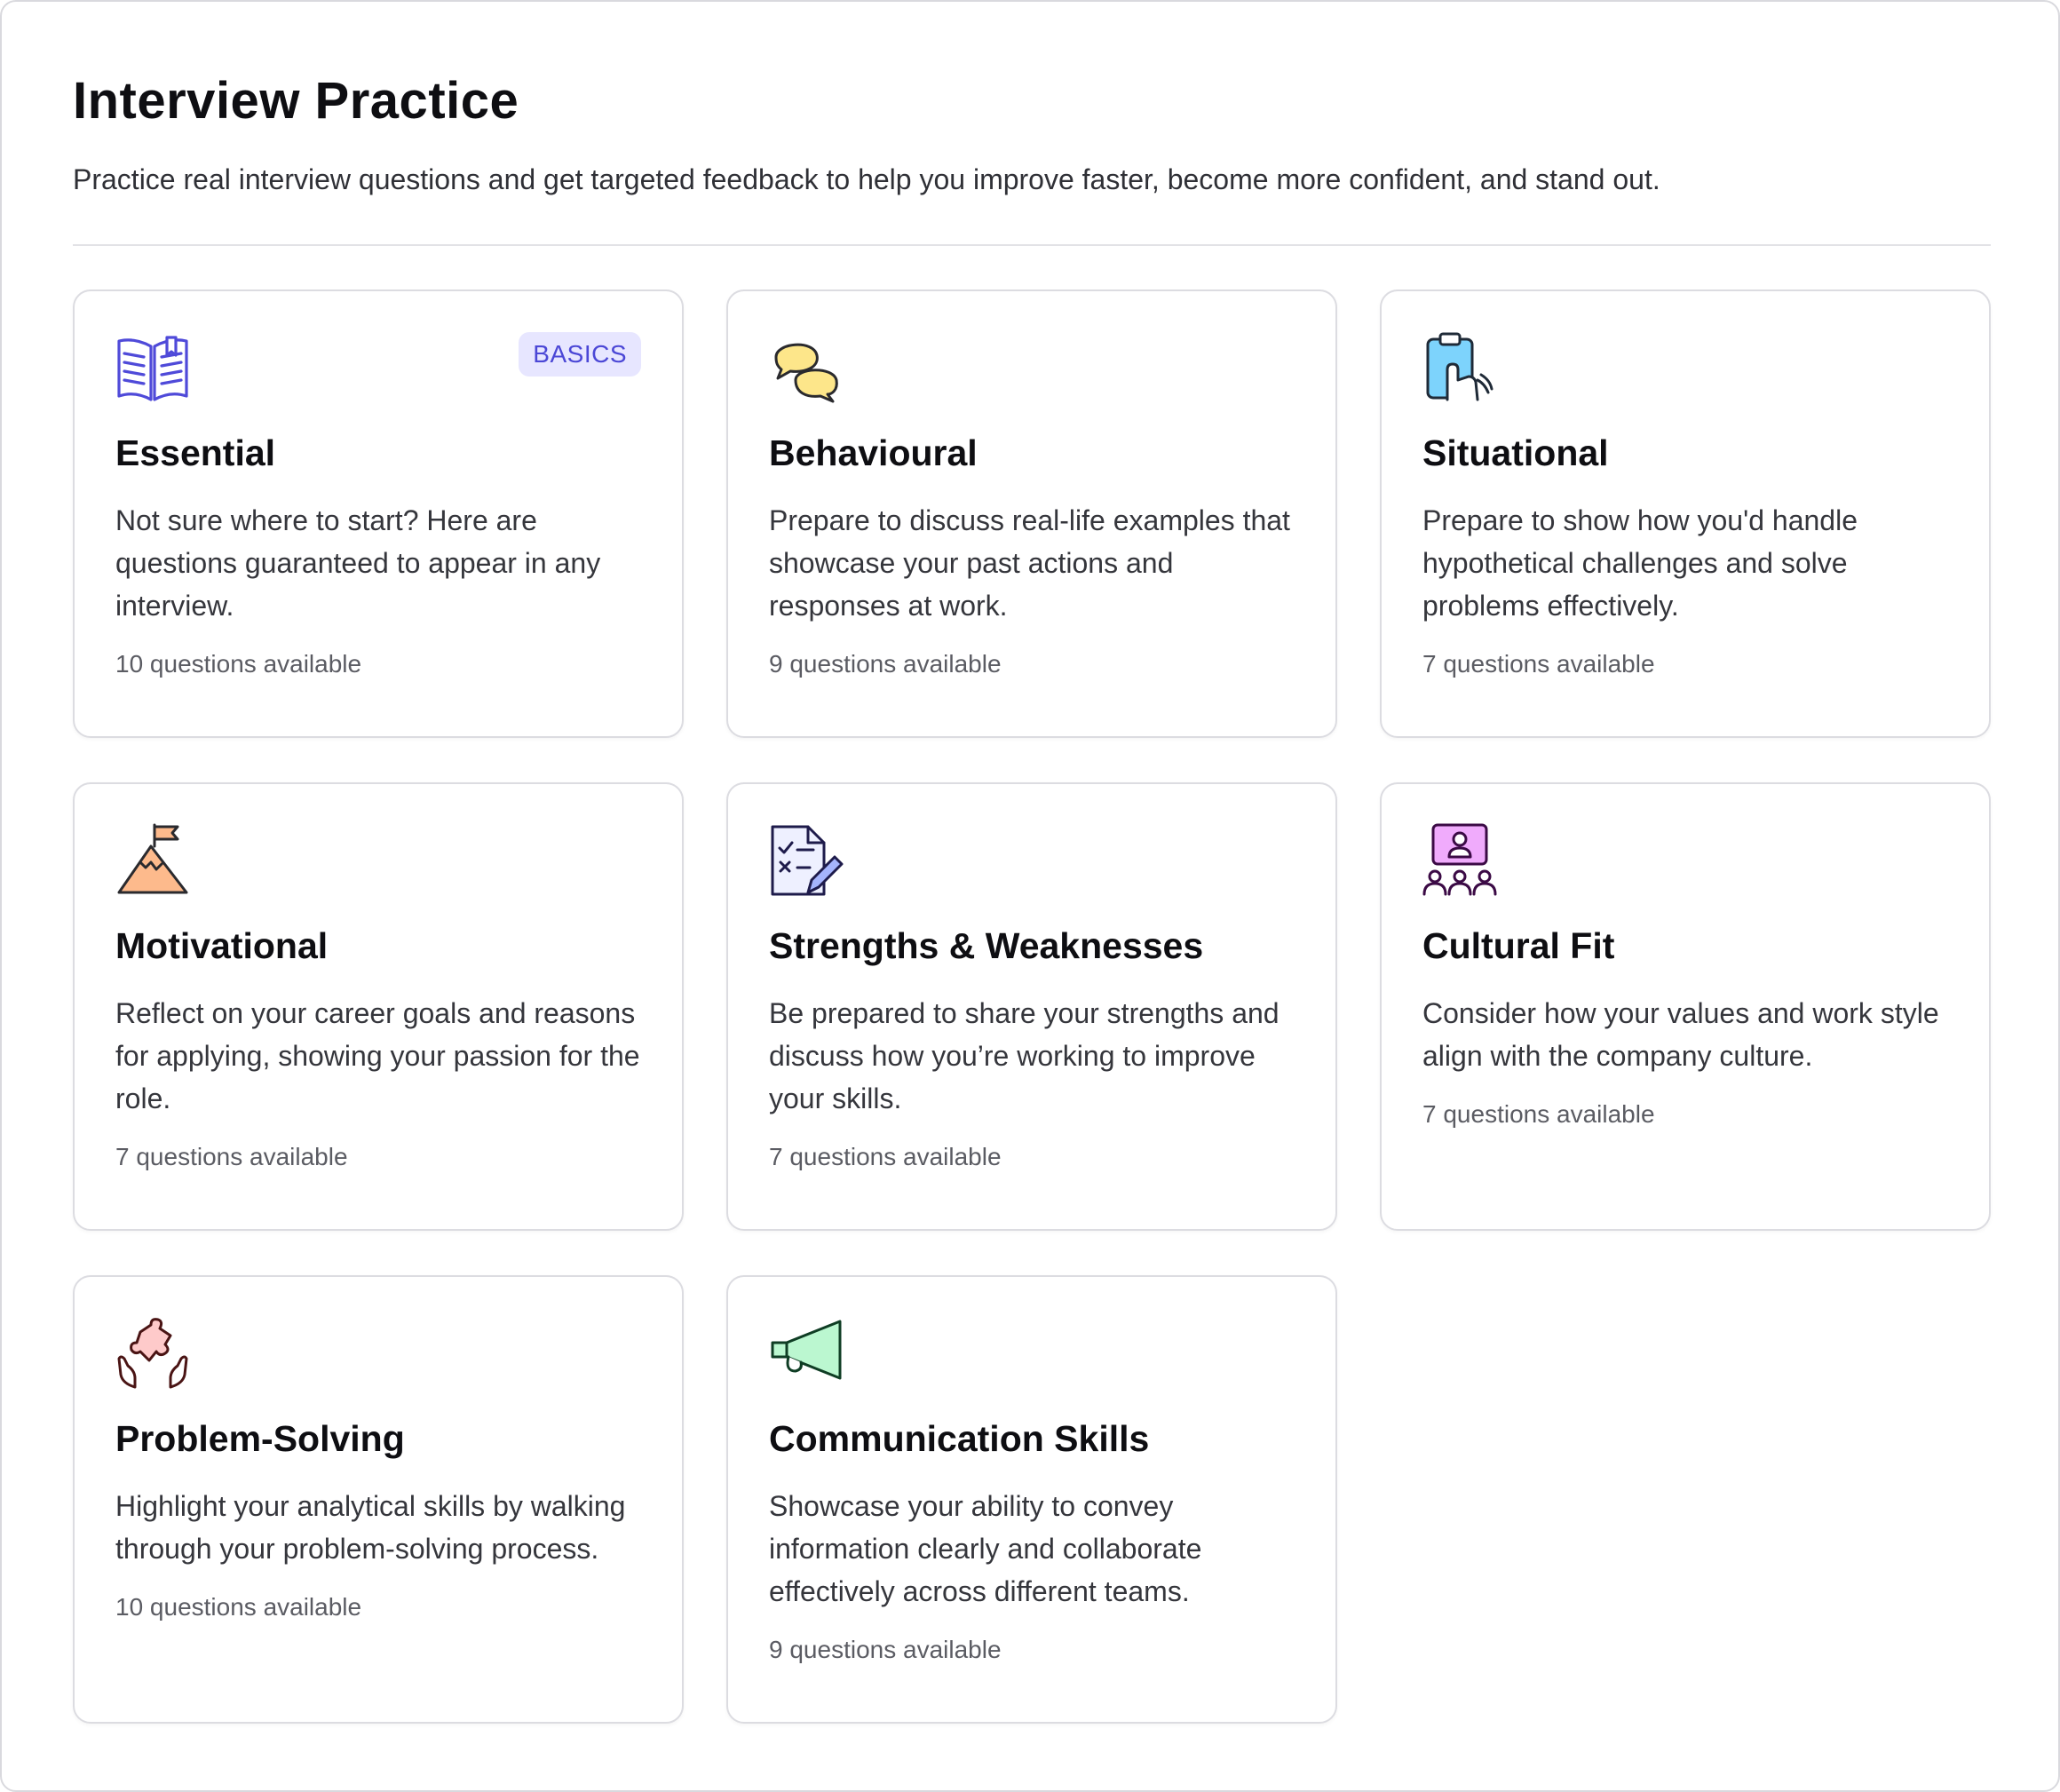 Image resolution: width=2060 pixels, height=1792 pixels. I want to click on card-title: Strengths & Weaknesses, so click(986, 945).